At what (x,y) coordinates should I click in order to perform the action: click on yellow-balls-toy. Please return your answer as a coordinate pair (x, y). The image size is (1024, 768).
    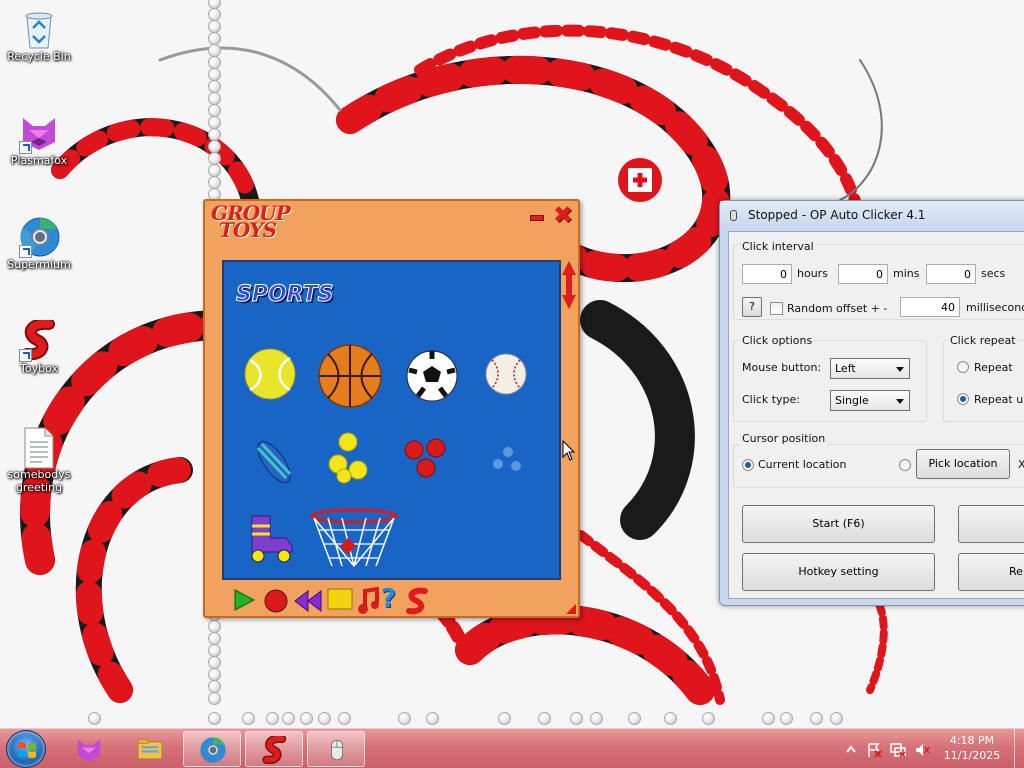
    Looking at the image, I should click on (349, 457).